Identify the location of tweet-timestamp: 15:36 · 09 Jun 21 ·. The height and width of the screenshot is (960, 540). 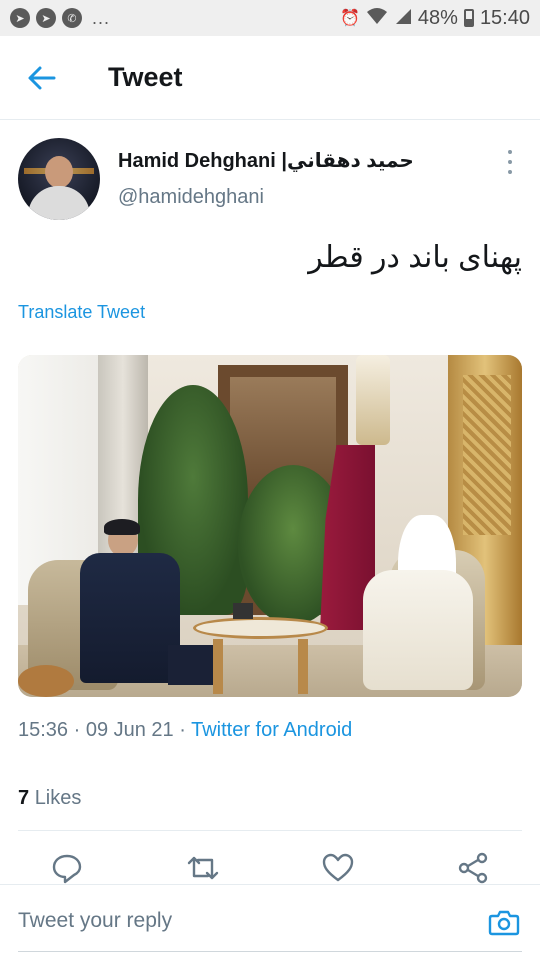
(105, 730).